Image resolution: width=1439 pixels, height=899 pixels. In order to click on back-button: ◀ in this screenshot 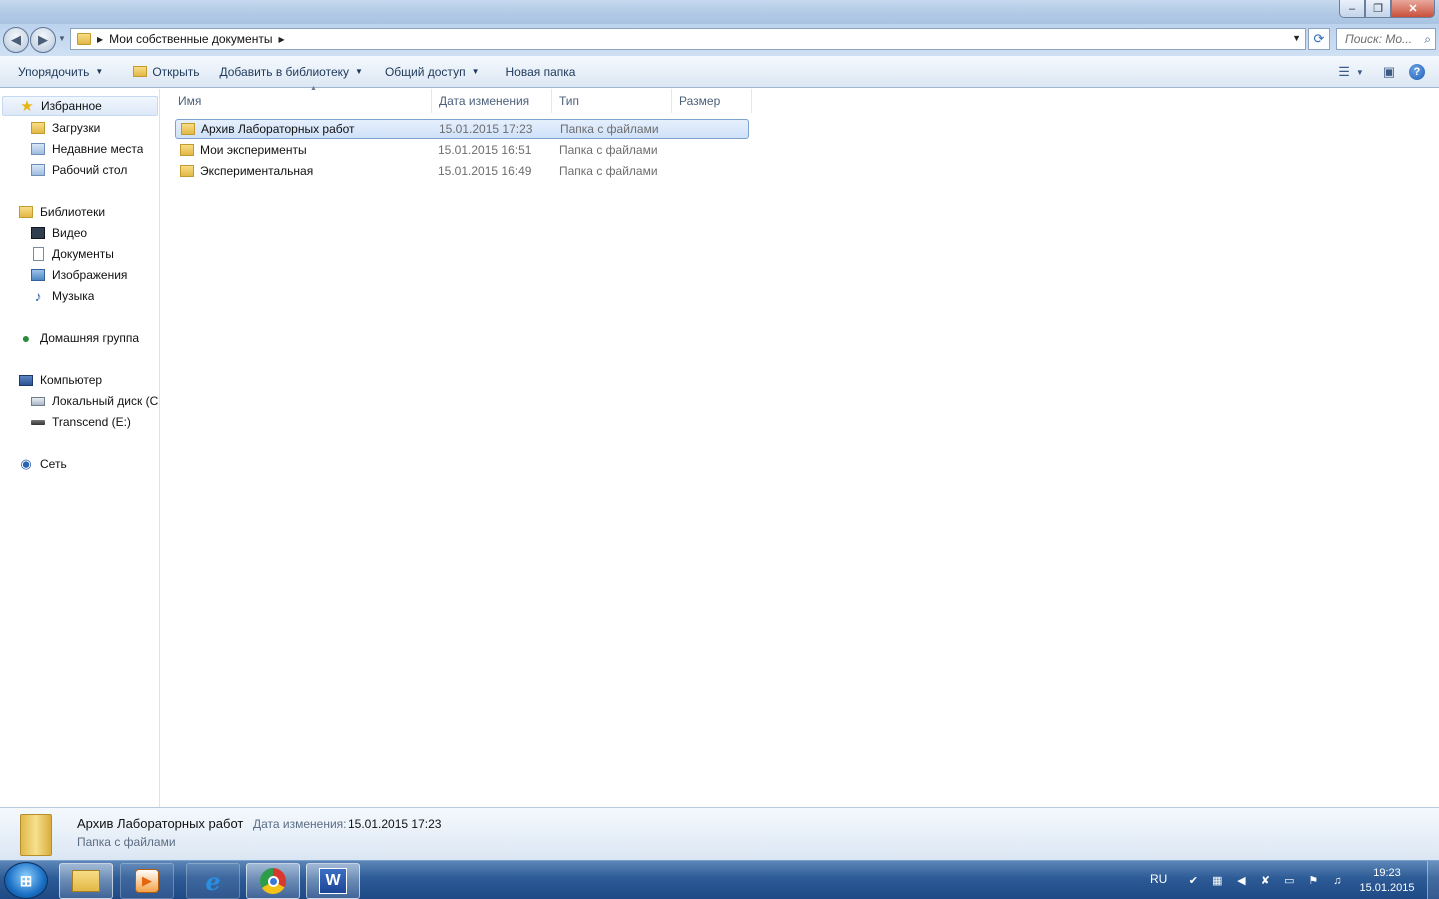, I will do `click(16, 40)`.